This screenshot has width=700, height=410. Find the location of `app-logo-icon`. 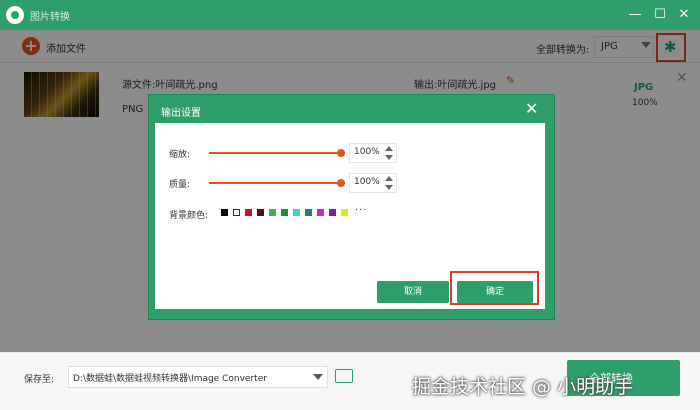

app-logo-icon is located at coordinates (15, 15).